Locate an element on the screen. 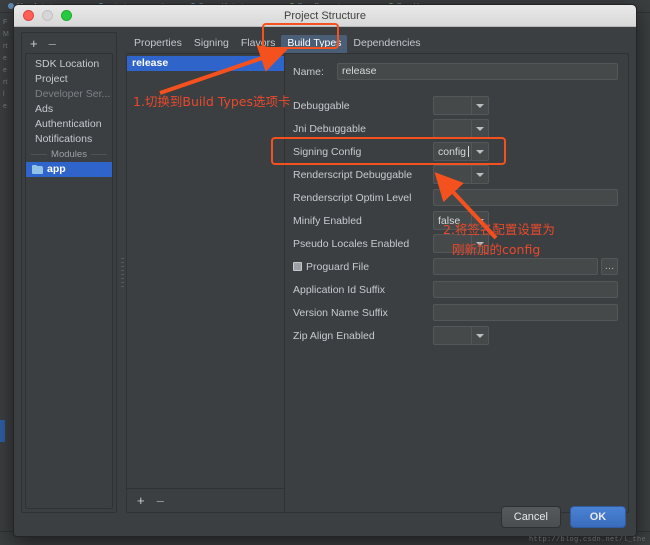  signing-config-label: Signing Config is located at coordinates (327, 151).